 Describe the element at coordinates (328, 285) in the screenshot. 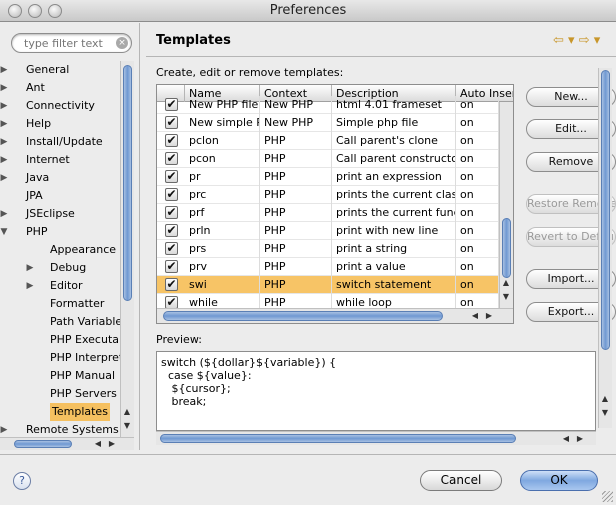

I see `table-row: ✔ swi PHP switch statement on` at that location.